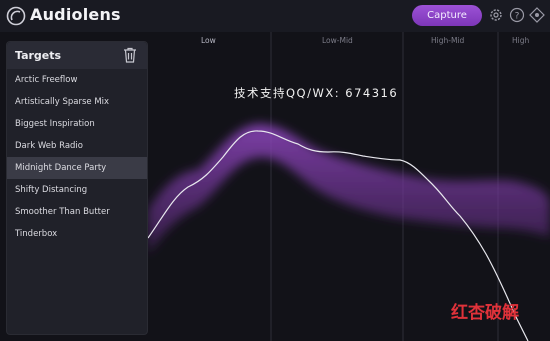  Describe the element at coordinates (537, 15) in the screenshot. I see `effects-icon` at that location.